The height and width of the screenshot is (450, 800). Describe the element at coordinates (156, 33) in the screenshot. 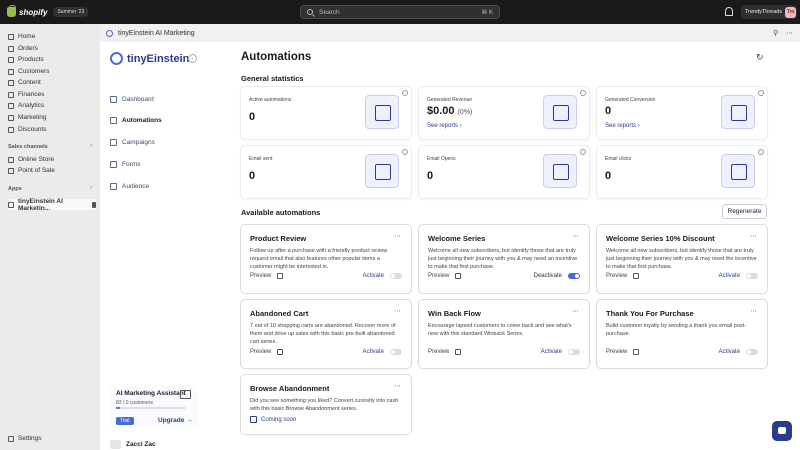

I see `app-title: tinyEinstein AI Marketing` at that location.